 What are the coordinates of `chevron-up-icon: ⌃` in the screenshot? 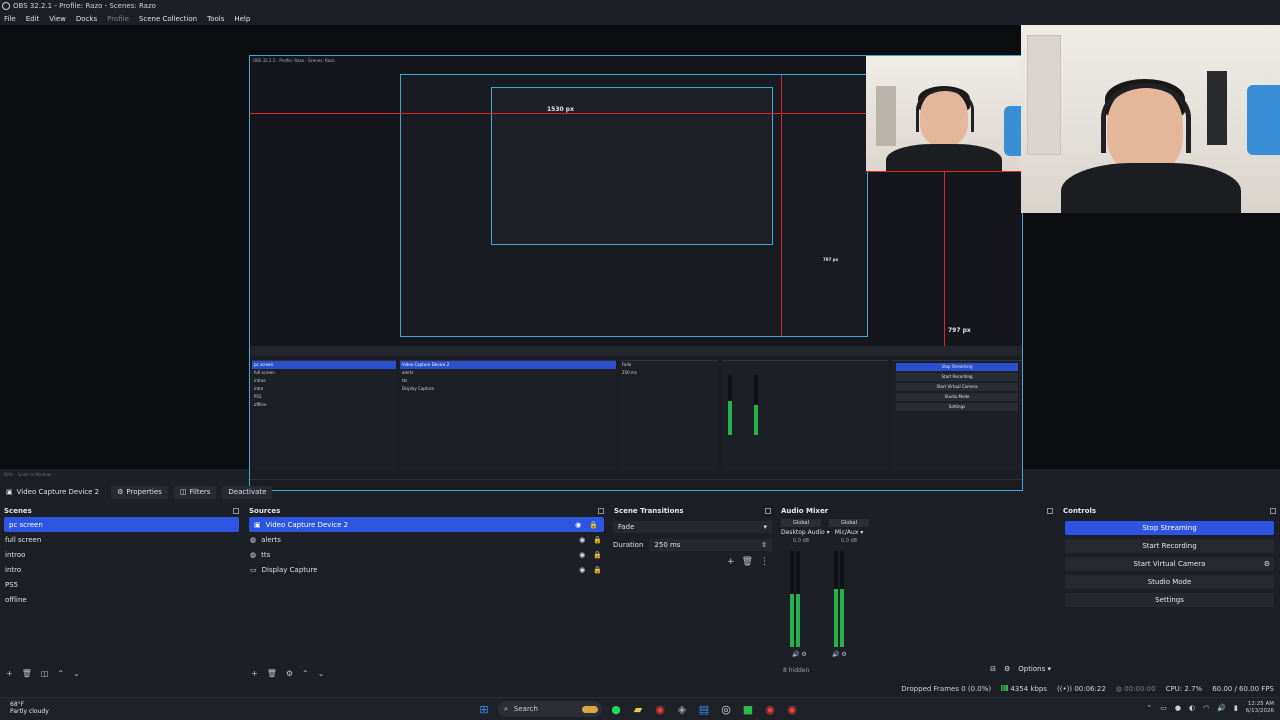 It's located at (1149, 708).